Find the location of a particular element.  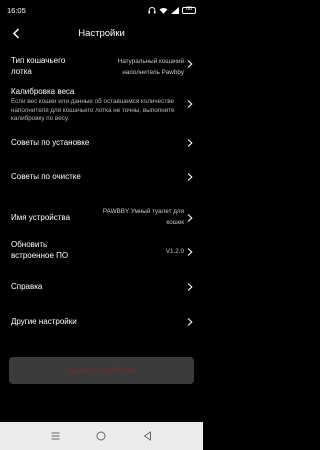

cleaning-tips-row: Советы по очистке is located at coordinates (101, 178).